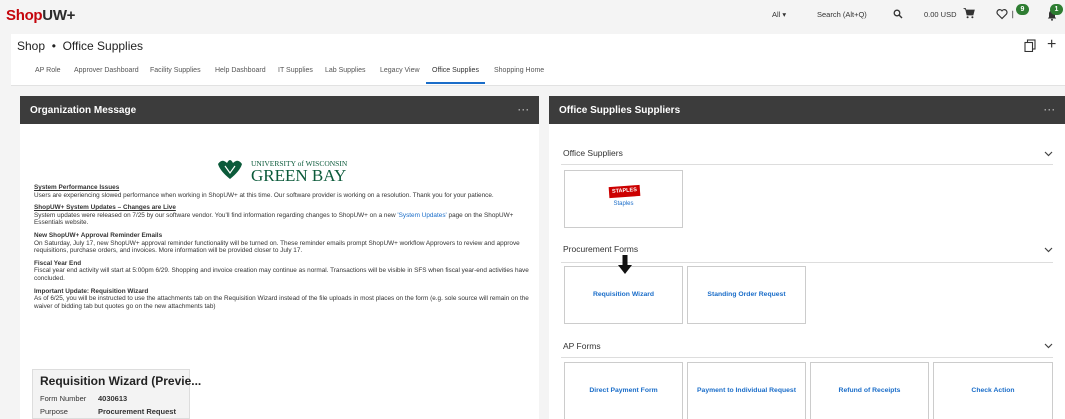  I want to click on tab-ap-role: AP Role, so click(48, 70).